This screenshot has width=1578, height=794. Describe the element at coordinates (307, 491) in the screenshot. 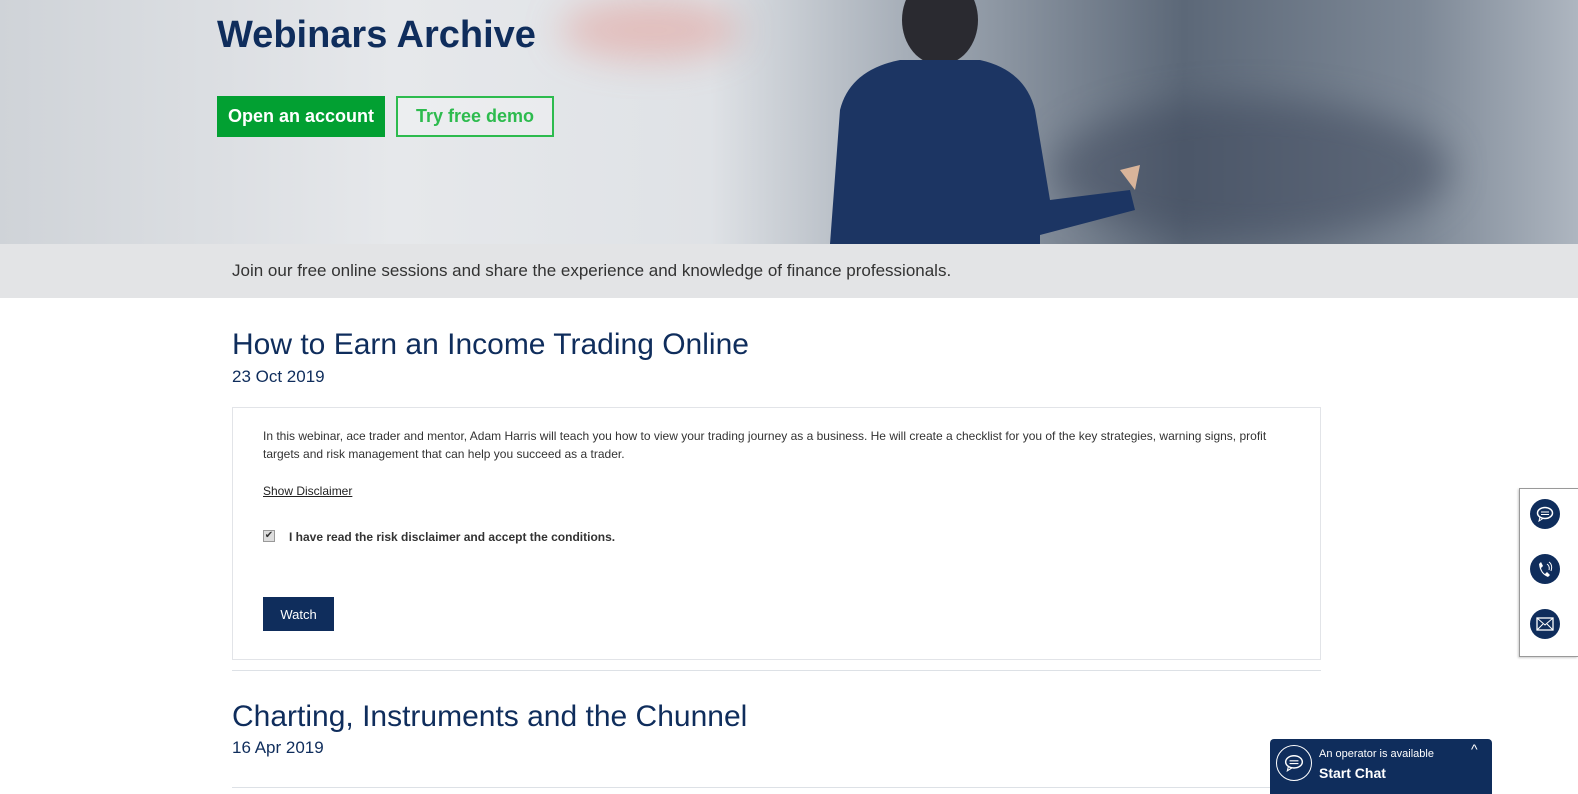

I see `show-disclaimer-link: Show Disclaimer` at that location.